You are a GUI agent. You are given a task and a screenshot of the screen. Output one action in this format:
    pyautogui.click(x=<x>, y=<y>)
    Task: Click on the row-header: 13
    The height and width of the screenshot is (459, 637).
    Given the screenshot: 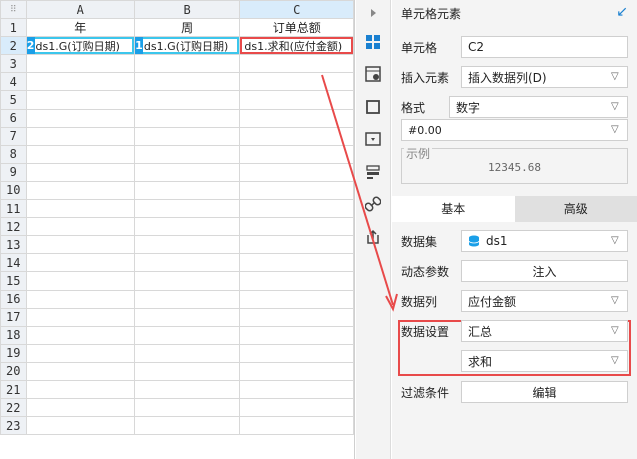 What is the action you would take?
    pyautogui.click(x=13, y=245)
    